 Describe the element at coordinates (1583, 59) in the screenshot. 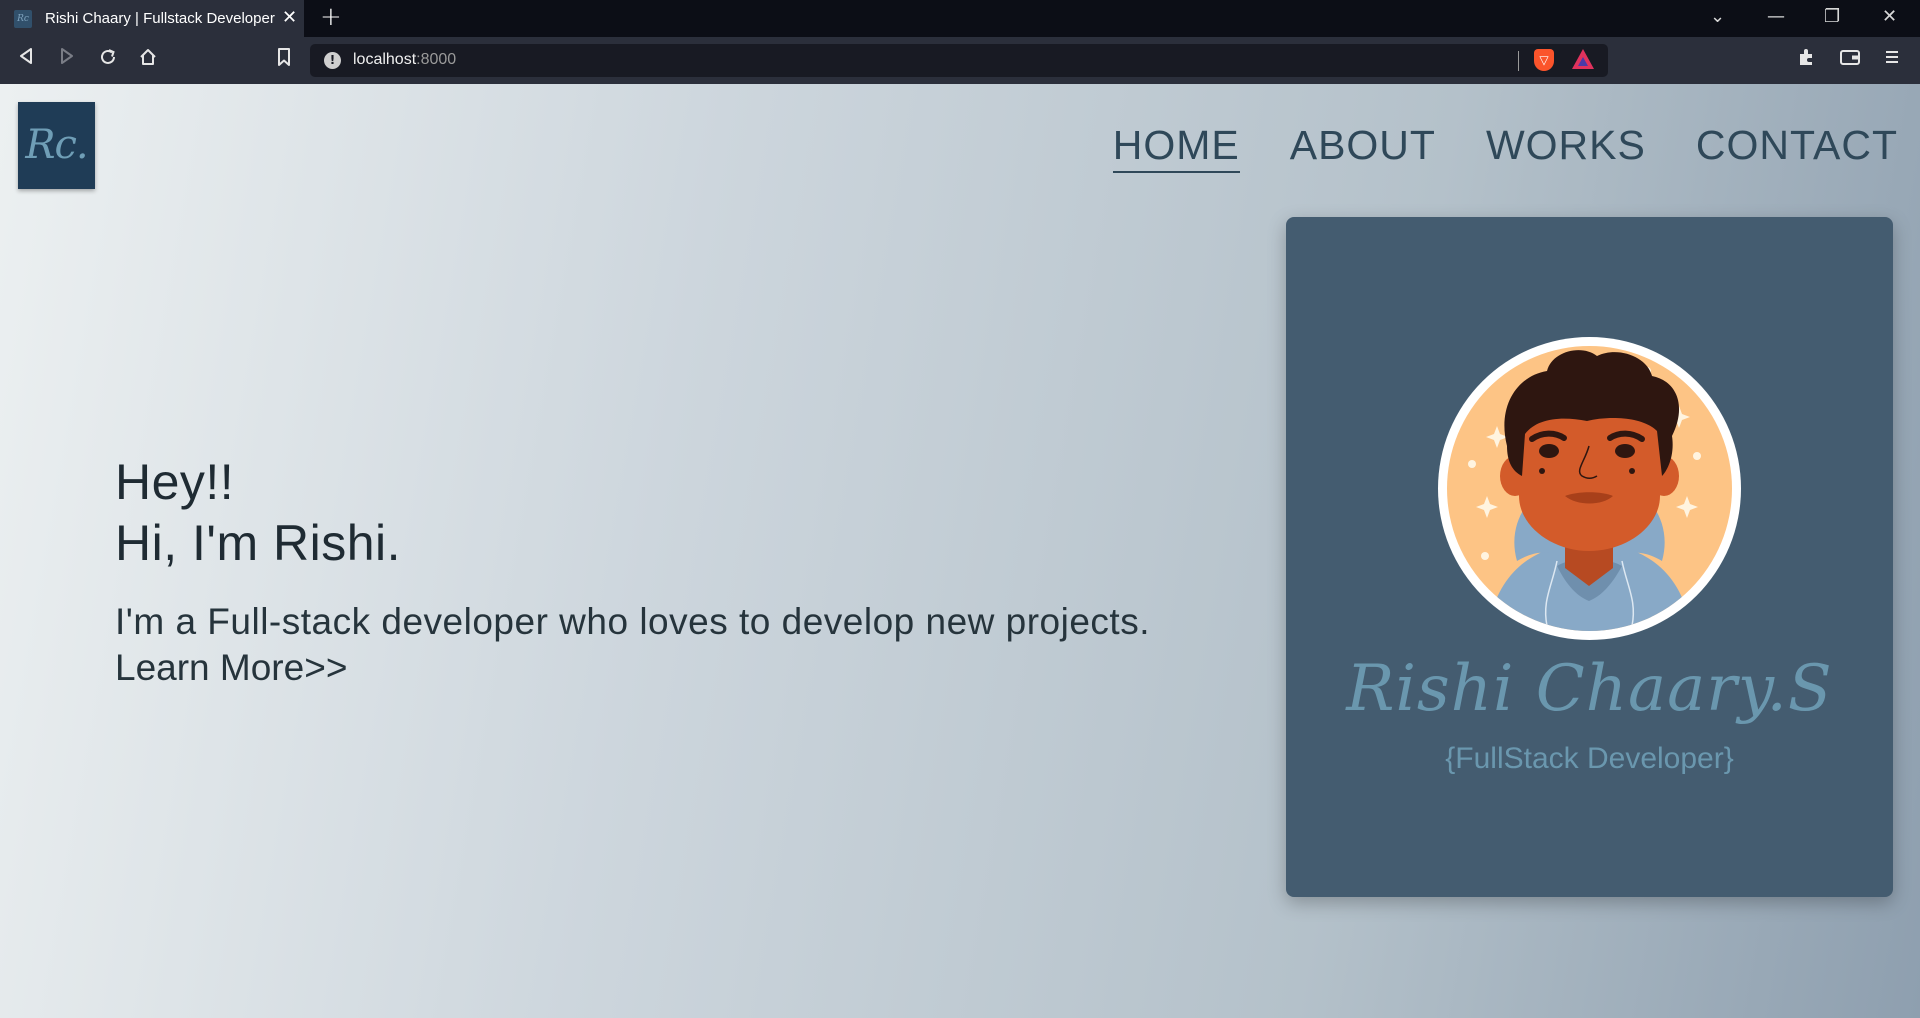

I see `brave-rewards-icon` at that location.